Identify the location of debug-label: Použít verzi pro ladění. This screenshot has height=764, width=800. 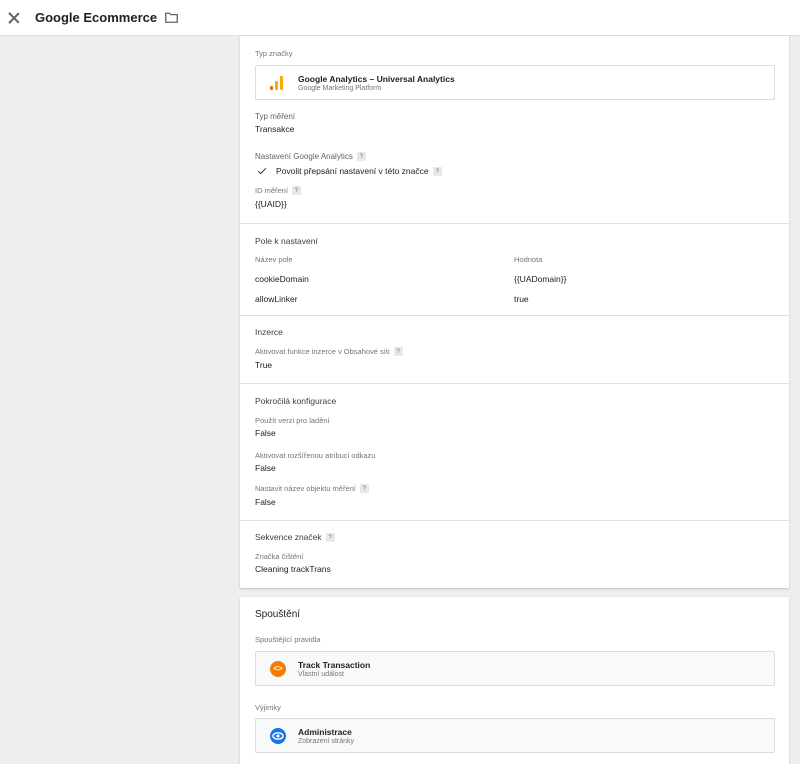
(292, 420).